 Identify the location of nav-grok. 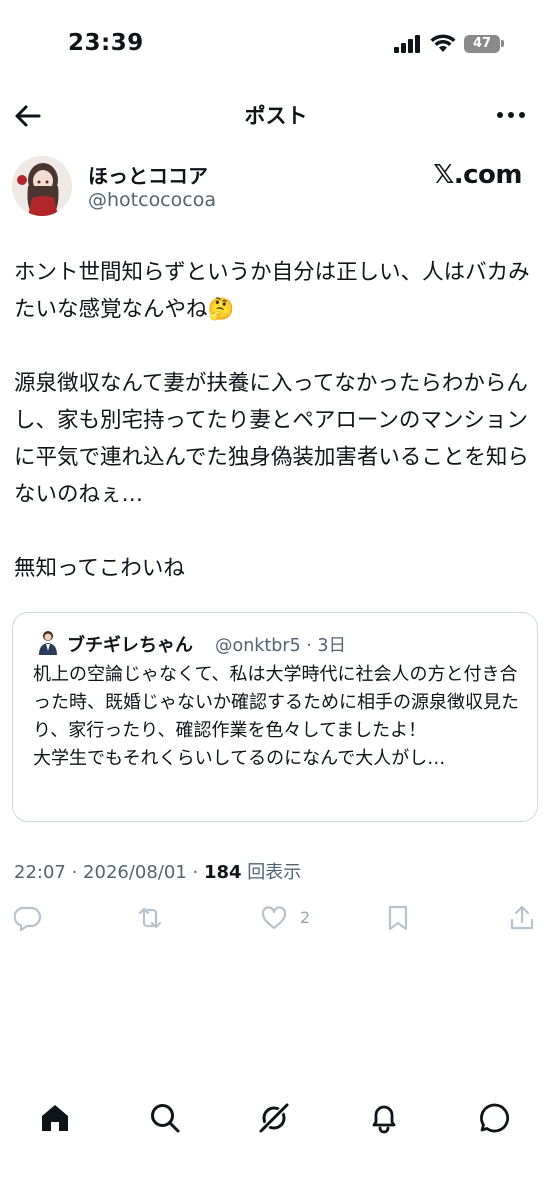
(274, 1118).